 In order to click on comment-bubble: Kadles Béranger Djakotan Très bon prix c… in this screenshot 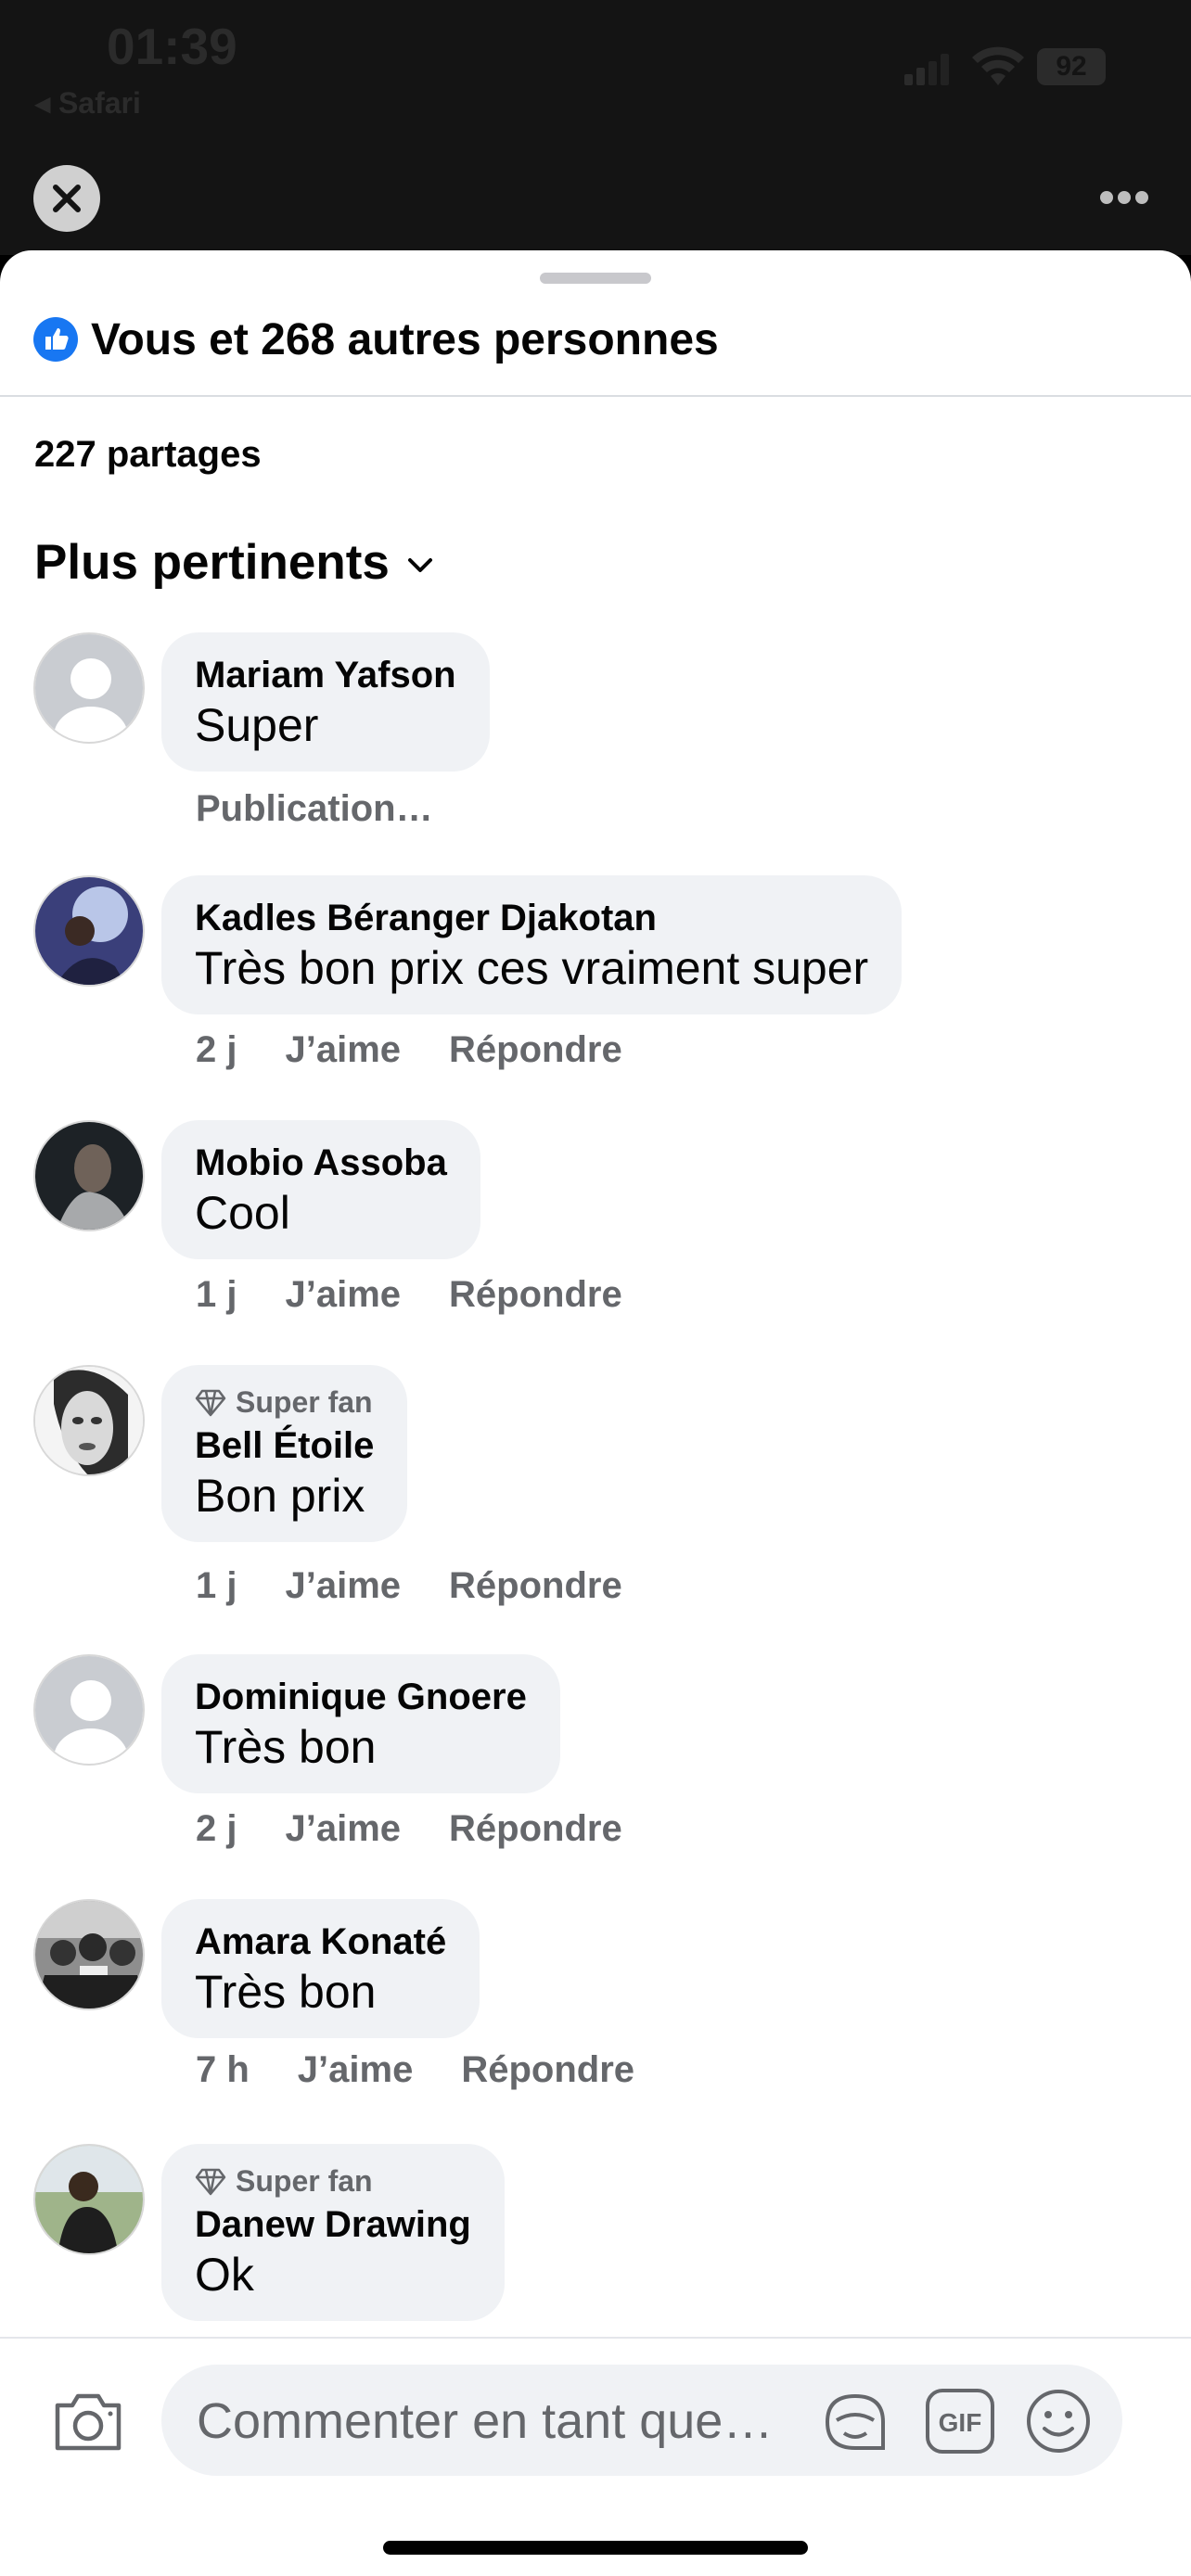, I will do `click(532, 944)`.